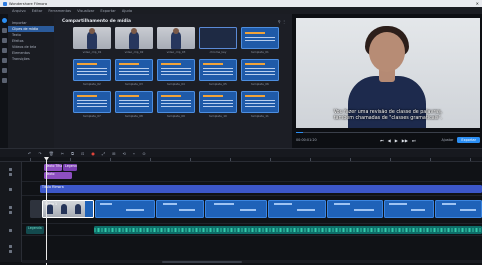  I want to click on playback-controls: 00:00:01:20 ⏮ ◀ ▶ ▶▶ ⏭ Ajustar Exportar, so click(388, 140).